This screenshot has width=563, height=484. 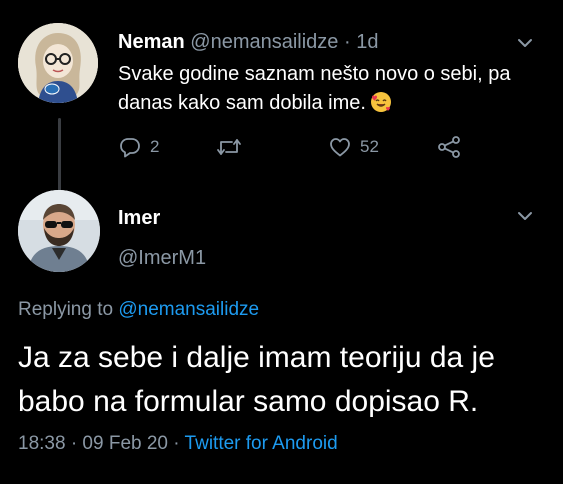 I want to click on reply-avatar, so click(x=59, y=231).